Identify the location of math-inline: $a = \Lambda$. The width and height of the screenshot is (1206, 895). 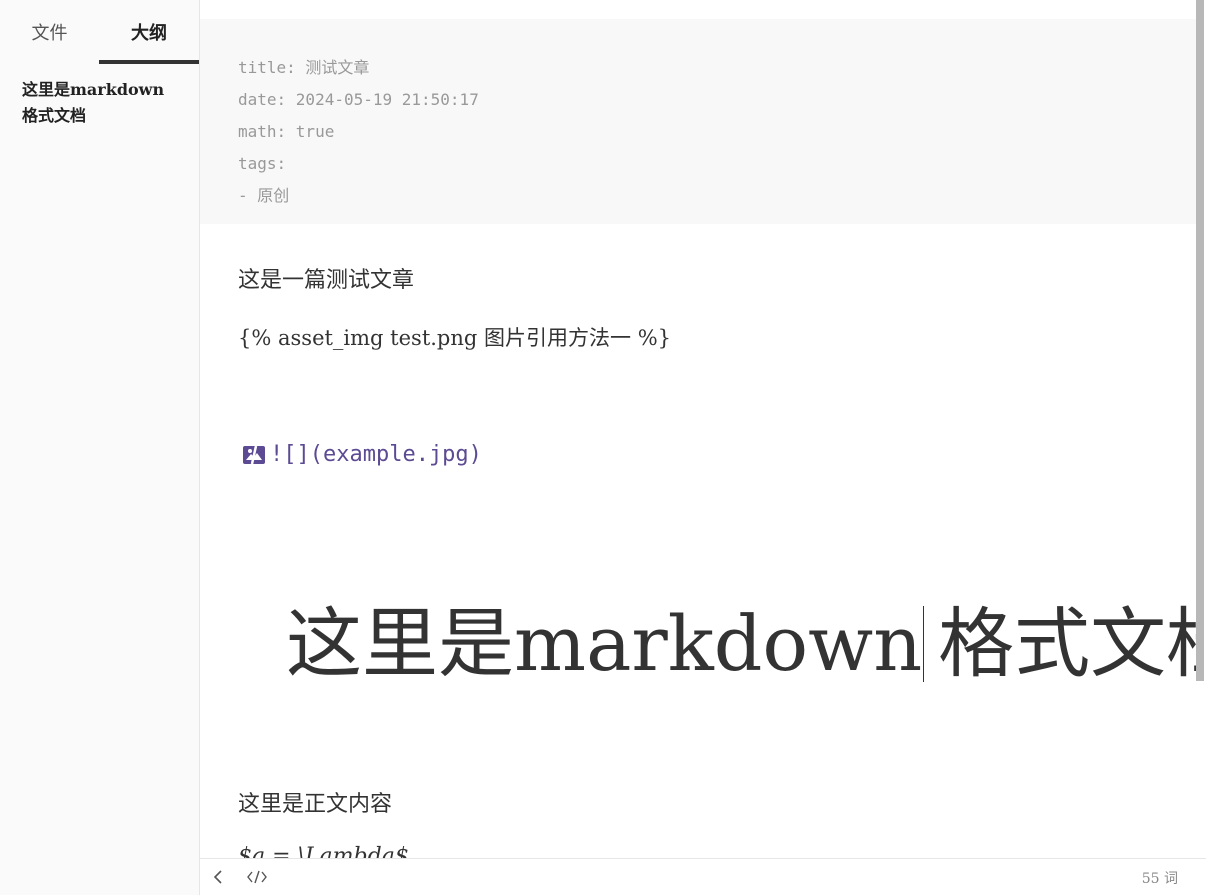
(323, 851).